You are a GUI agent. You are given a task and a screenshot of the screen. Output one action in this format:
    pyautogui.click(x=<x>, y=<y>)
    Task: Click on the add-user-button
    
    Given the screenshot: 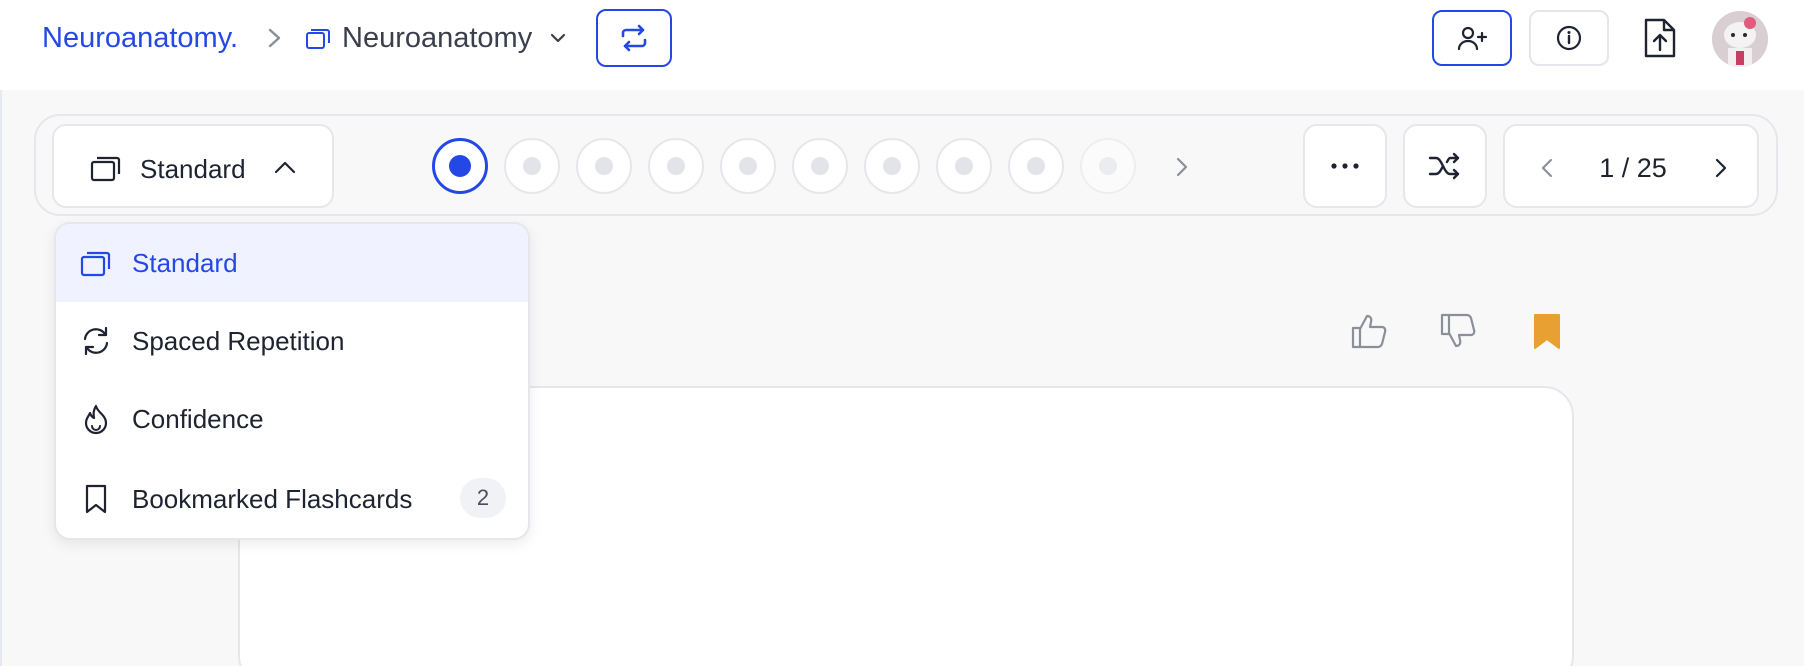 What is the action you would take?
    pyautogui.click(x=1472, y=38)
    